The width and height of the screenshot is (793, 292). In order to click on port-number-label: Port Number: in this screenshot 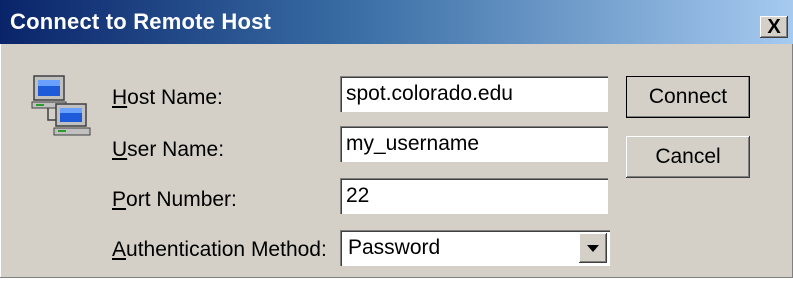, I will do `click(174, 199)`.